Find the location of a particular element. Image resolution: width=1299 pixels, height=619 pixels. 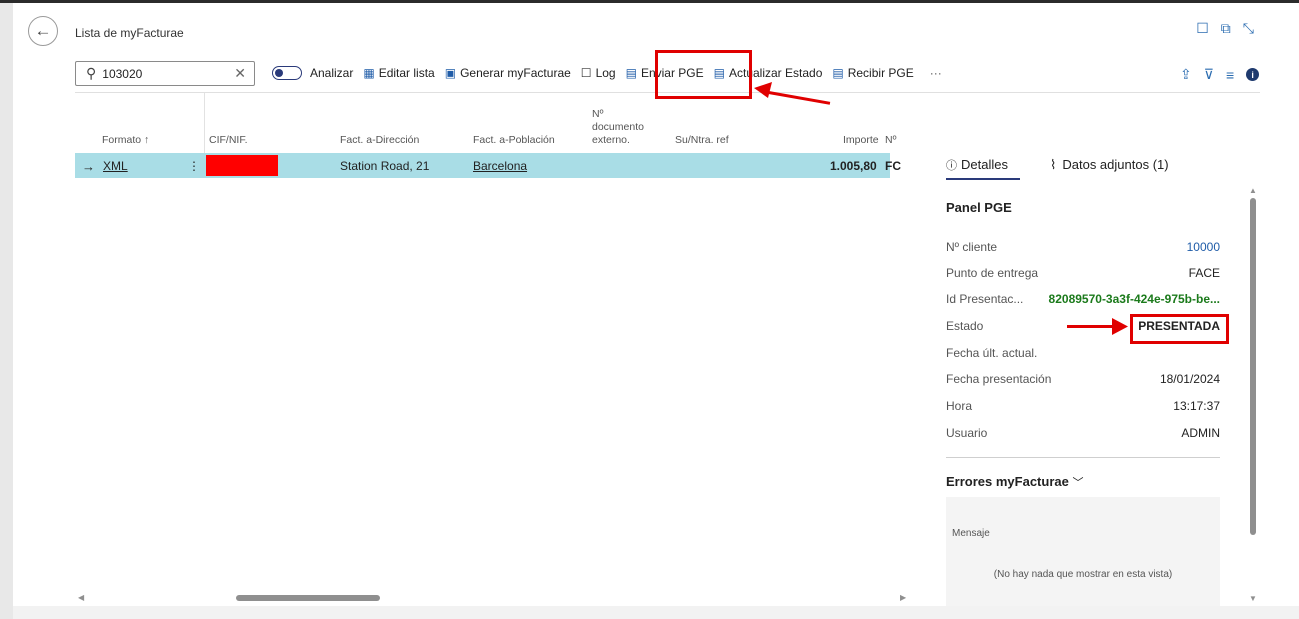

field-label: Punto de entrega is located at coordinates (992, 273).